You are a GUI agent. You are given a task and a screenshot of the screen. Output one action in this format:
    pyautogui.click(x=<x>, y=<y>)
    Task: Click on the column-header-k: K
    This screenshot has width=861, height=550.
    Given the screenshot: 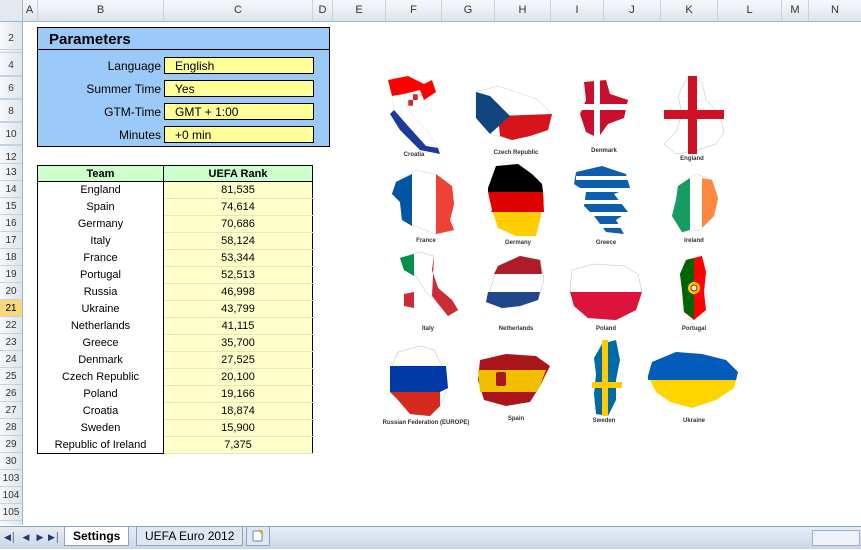 What is the action you would take?
    pyautogui.click(x=689, y=10)
    